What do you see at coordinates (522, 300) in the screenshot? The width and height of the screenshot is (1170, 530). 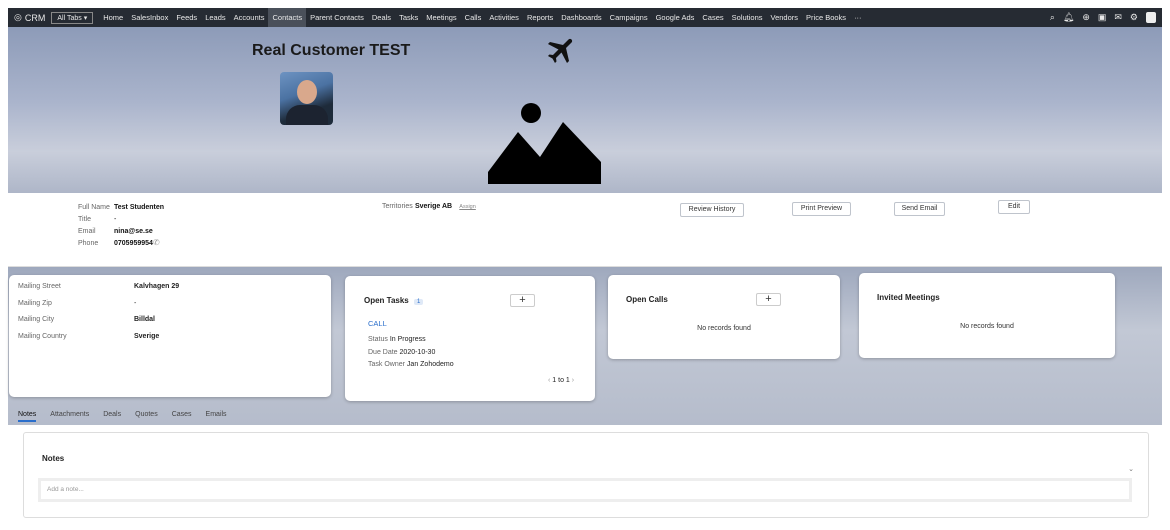 I see `add-task-button: +` at bounding box center [522, 300].